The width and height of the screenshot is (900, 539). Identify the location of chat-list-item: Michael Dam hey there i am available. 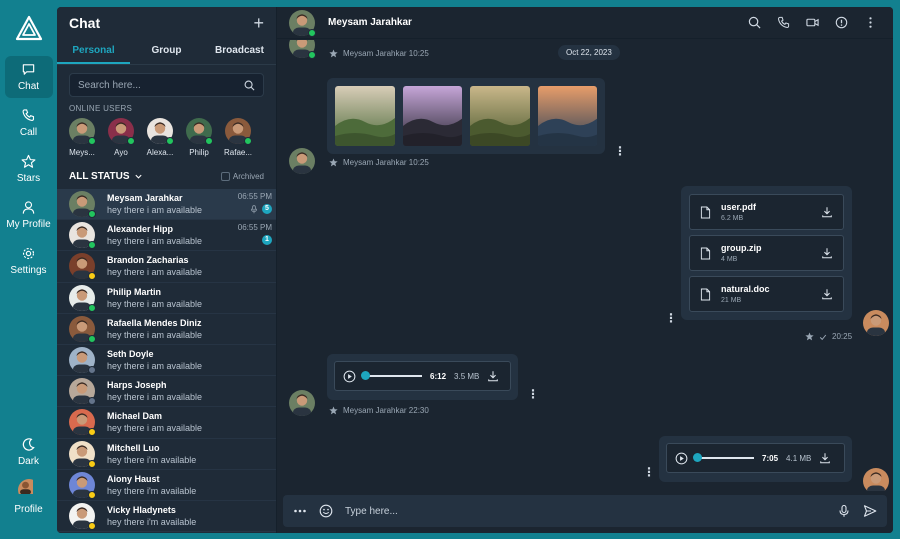
(166, 423).